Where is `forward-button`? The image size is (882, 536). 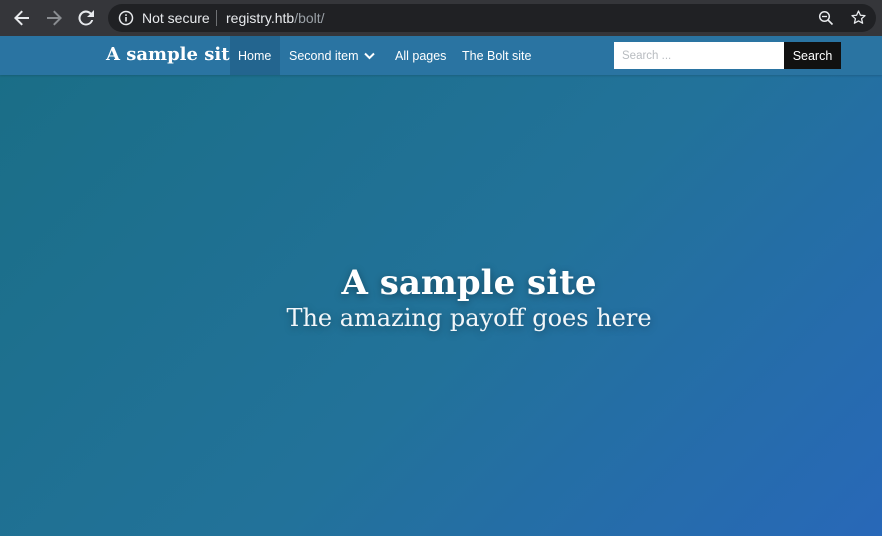 forward-button is located at coordinates (54, 18).